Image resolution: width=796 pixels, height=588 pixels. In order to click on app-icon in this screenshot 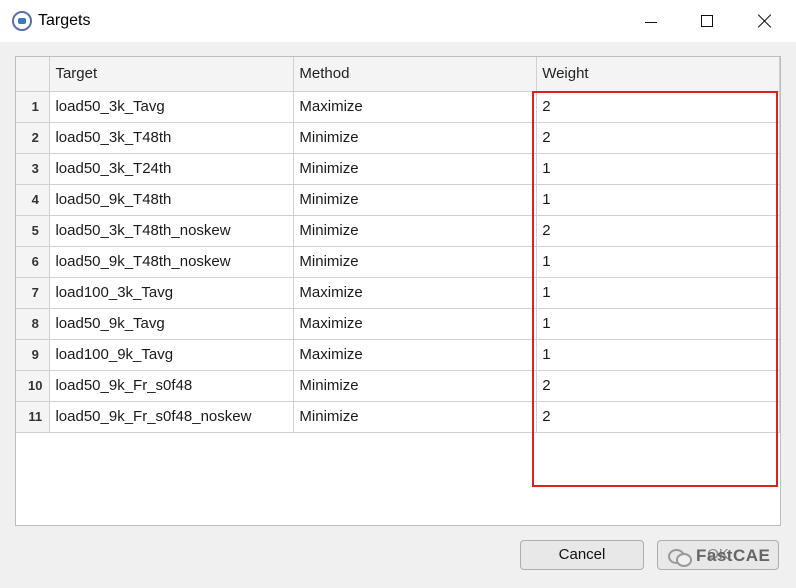, I will do `click(22, 21)`.